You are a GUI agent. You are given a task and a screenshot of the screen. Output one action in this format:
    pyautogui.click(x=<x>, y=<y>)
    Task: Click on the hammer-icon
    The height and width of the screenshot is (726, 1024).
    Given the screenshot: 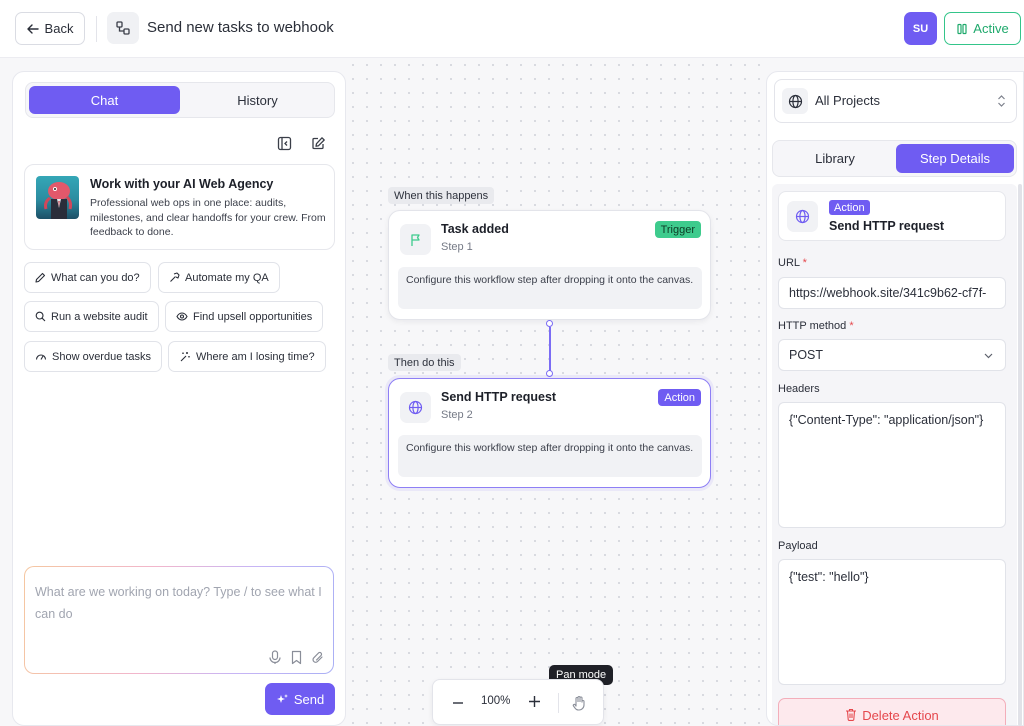 What is the action you would take?
    pyautogui.click(x=175, y=277)
    